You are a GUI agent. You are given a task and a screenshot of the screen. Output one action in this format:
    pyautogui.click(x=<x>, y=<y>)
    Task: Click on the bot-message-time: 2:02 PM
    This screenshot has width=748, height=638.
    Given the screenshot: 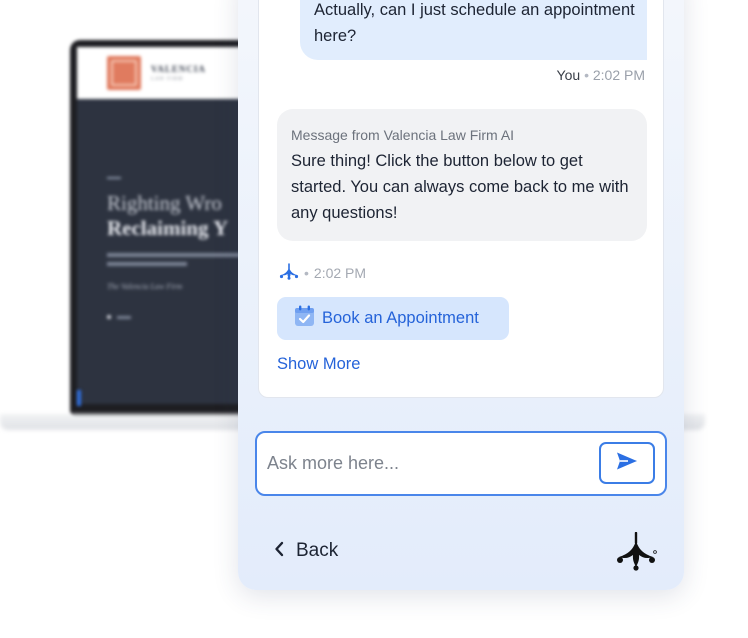 What is the action you would take?
    pyautogui.click(x=340, y=273)
    